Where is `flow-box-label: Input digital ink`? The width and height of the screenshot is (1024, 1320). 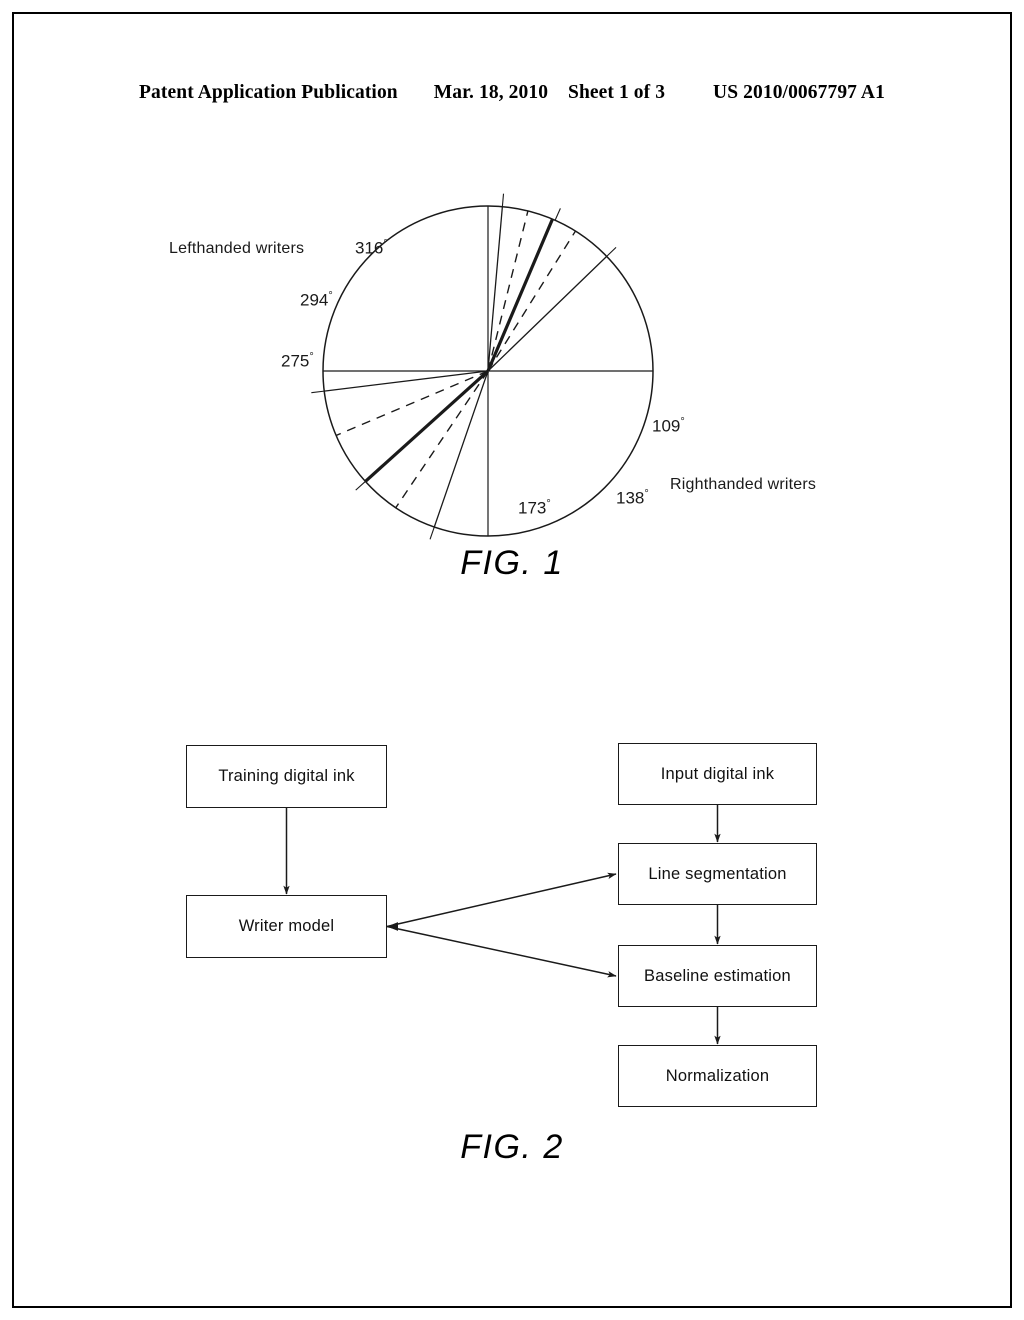
flow-box-label: Input digital ink is located at coordinates (717, 773).